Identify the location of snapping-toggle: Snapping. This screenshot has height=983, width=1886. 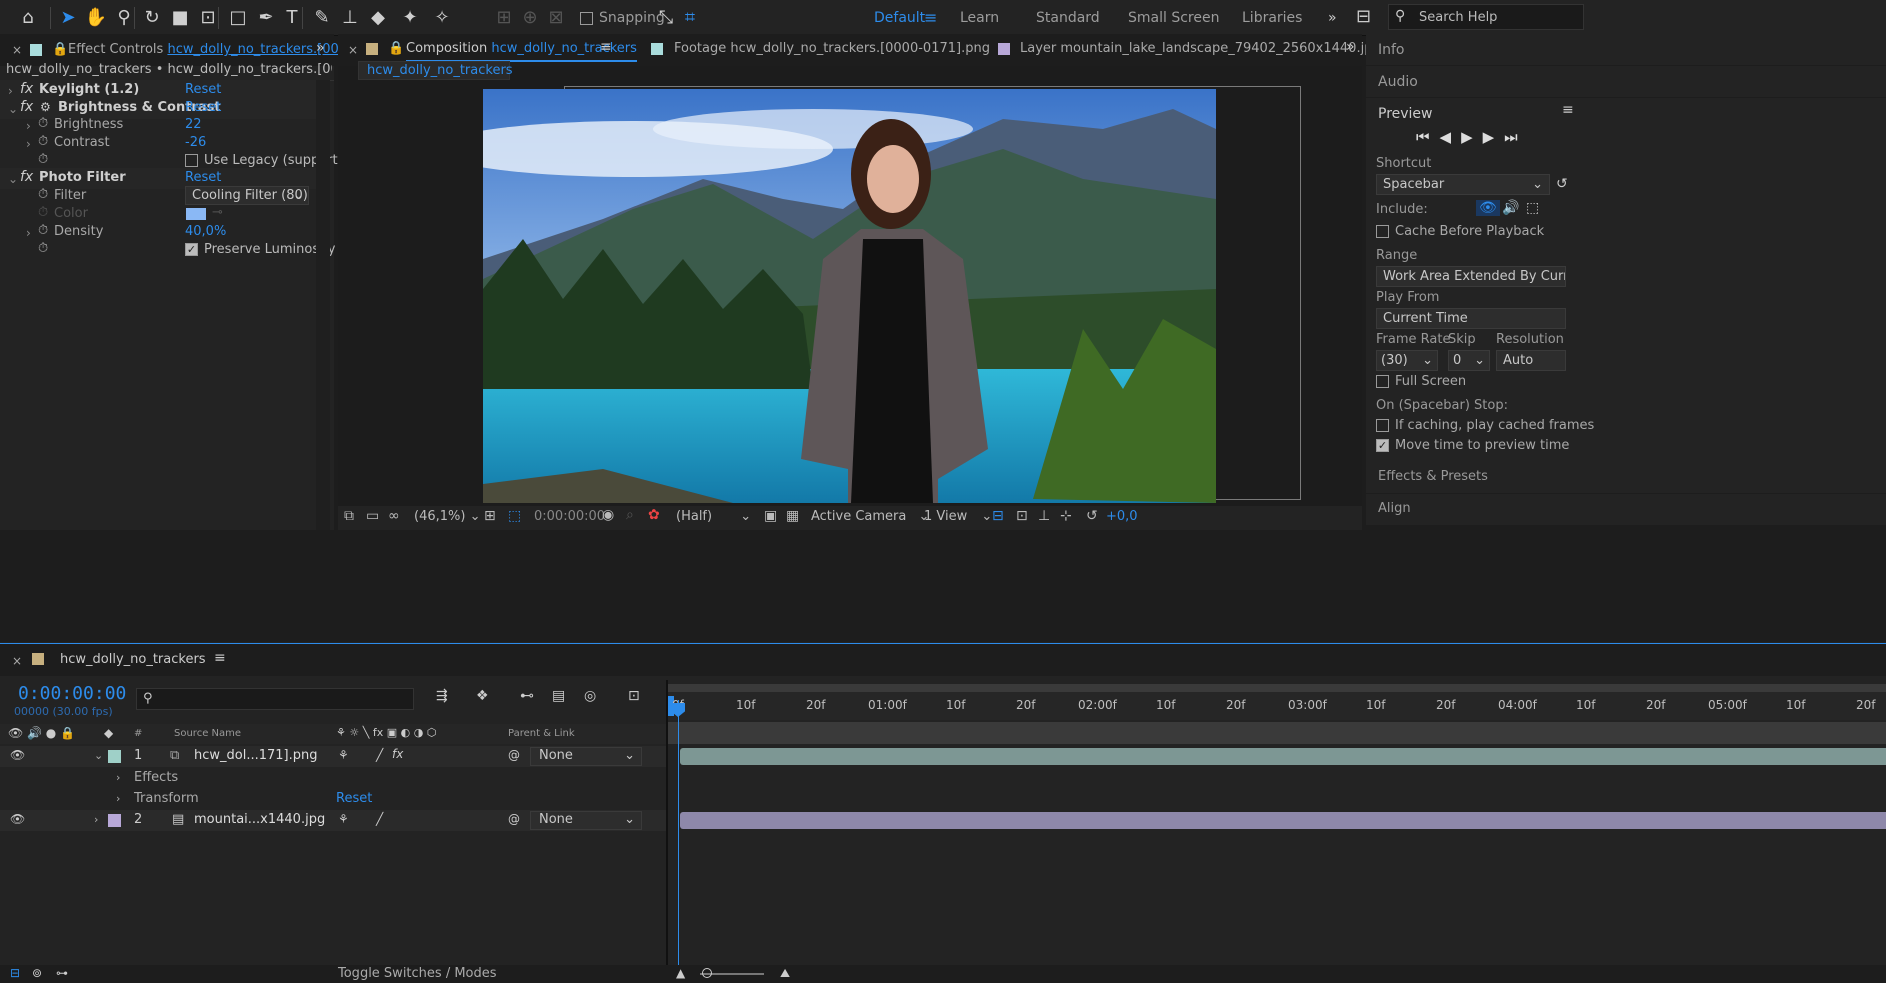
(622, 18).